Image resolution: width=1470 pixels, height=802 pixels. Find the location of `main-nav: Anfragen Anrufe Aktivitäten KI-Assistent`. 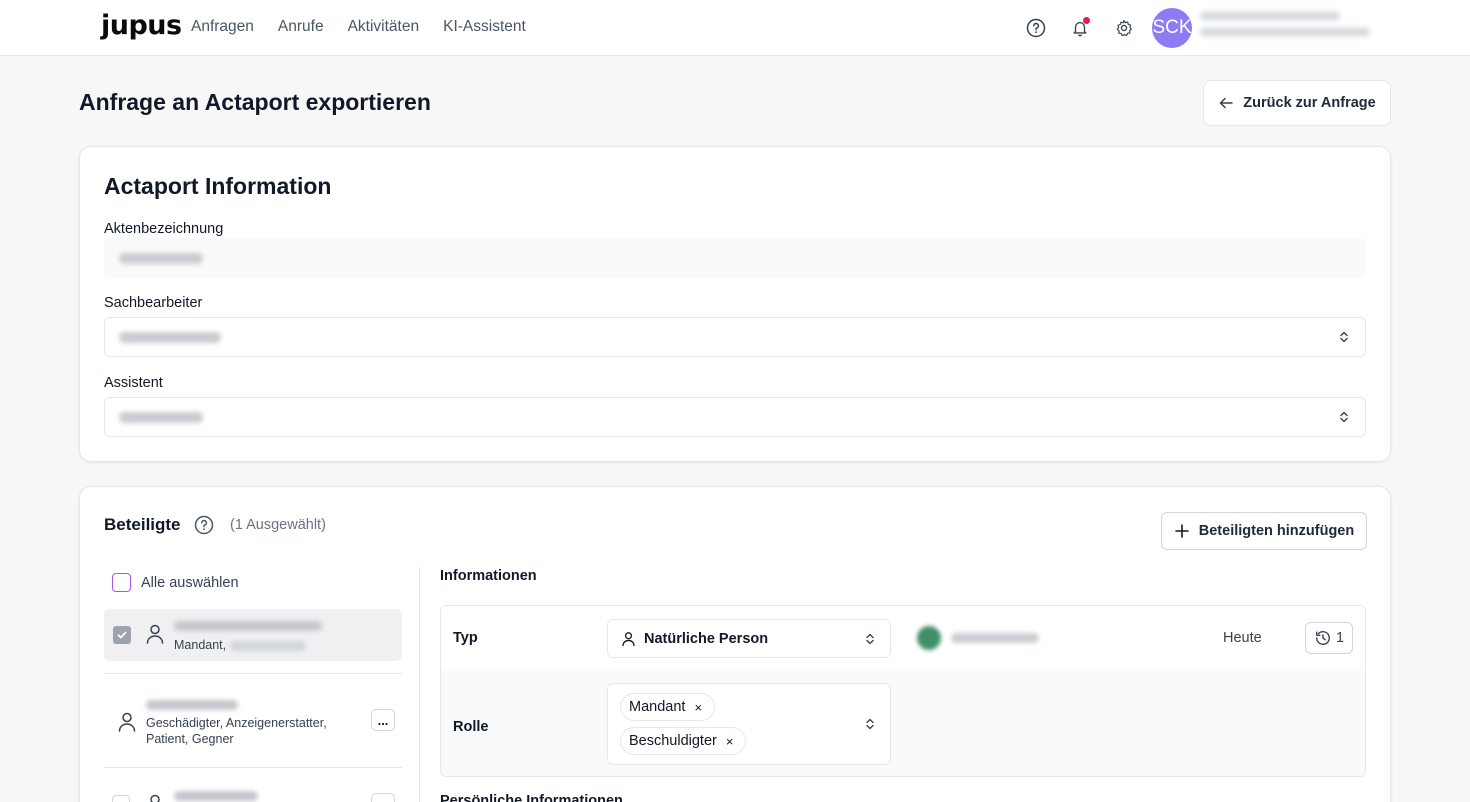

main-nav: Anfragen Anrufe Aktivitäten KI-Assistent is located at coordinates (358, 27).